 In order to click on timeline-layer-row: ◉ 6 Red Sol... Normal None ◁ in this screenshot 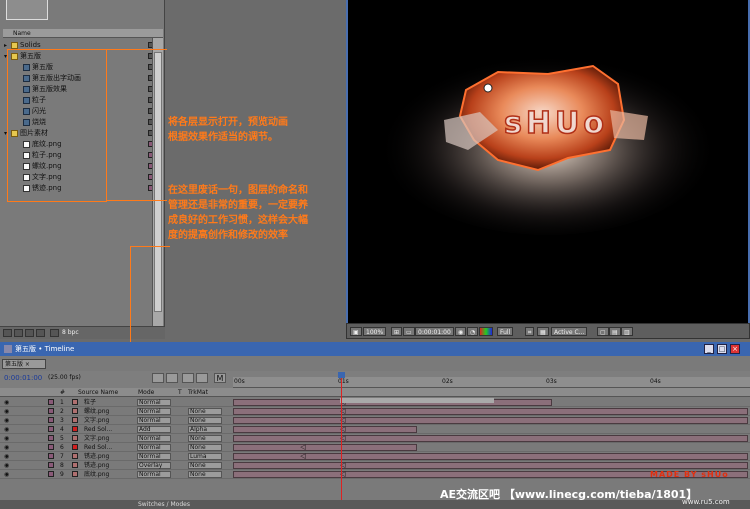, I will do `click(375, 447)`.